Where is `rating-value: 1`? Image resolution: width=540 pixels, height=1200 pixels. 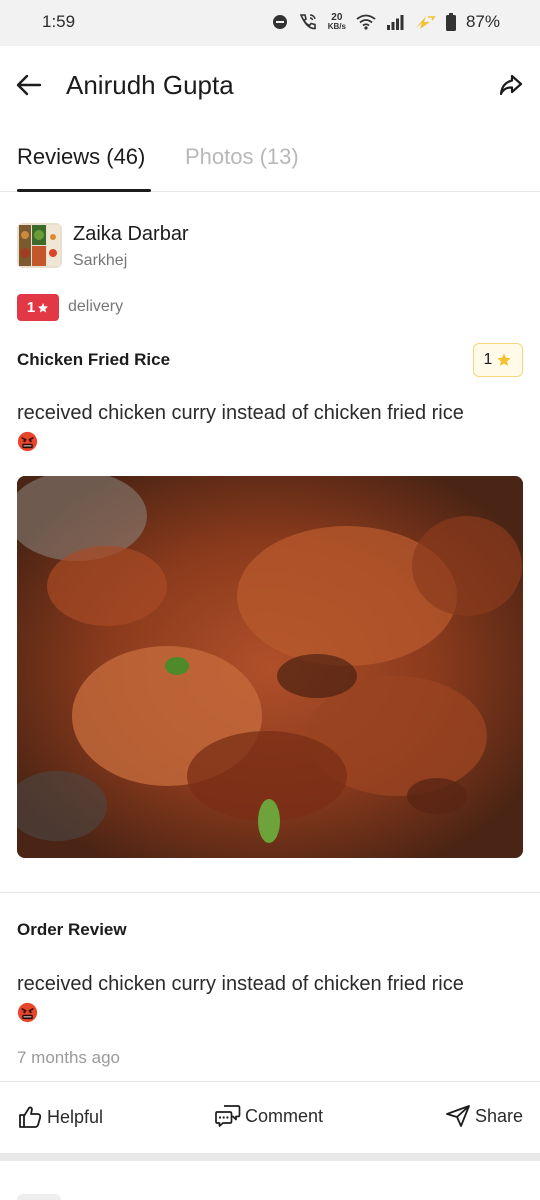
rating-value: 1 is located at coordinates (31, 307).